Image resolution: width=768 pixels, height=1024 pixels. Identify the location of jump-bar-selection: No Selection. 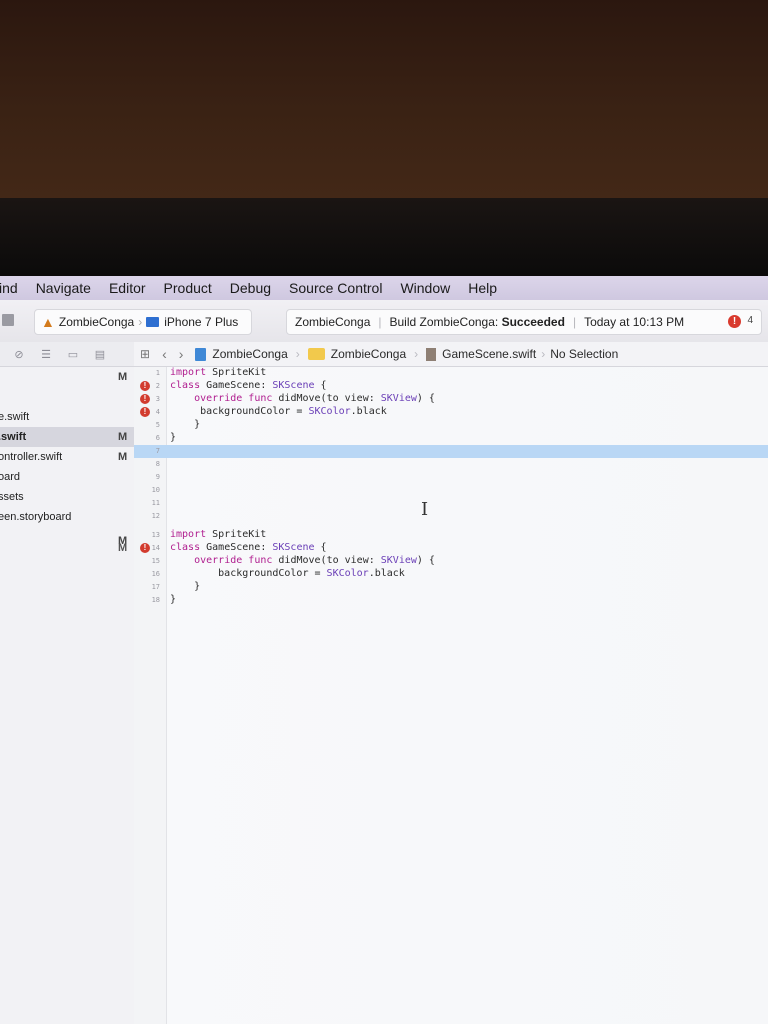
(584, 354).